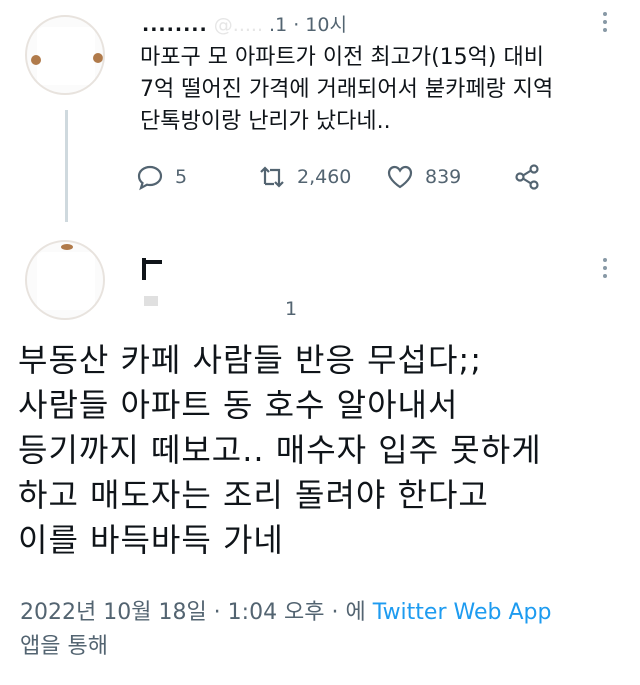  What do you see at coordinates (66, 166) in the screenshot?
I see `thread-line` at bounding box center [66, 166].